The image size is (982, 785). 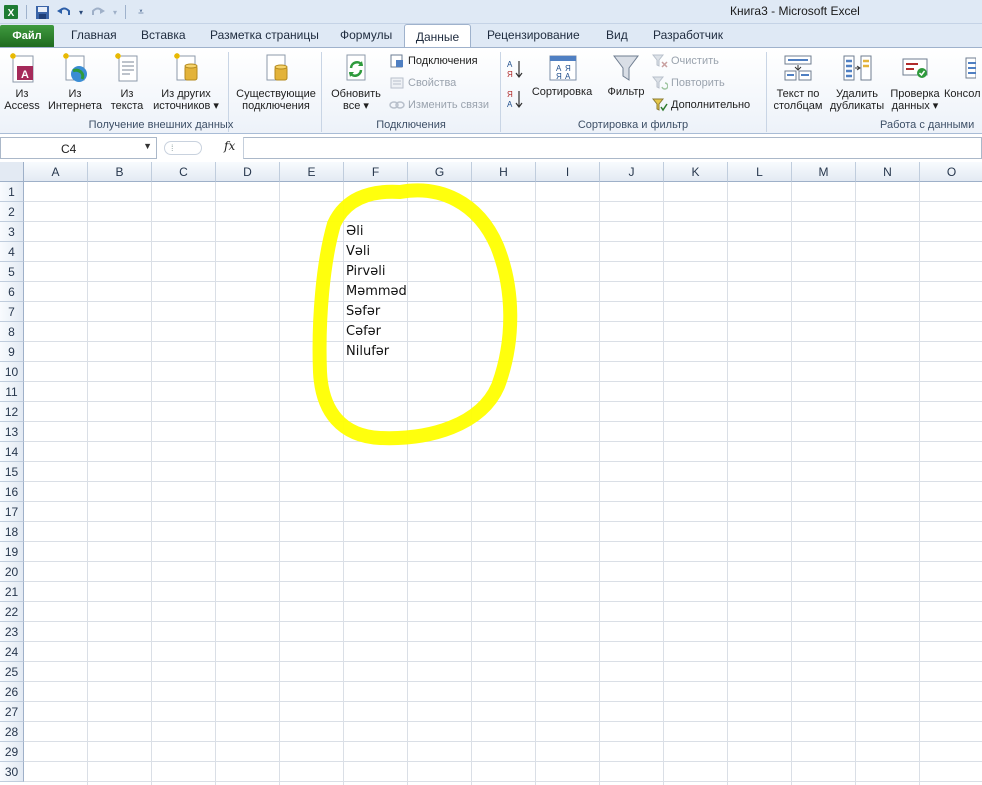 I want to click on row-header-8: 8, so click(x=12, y=332).